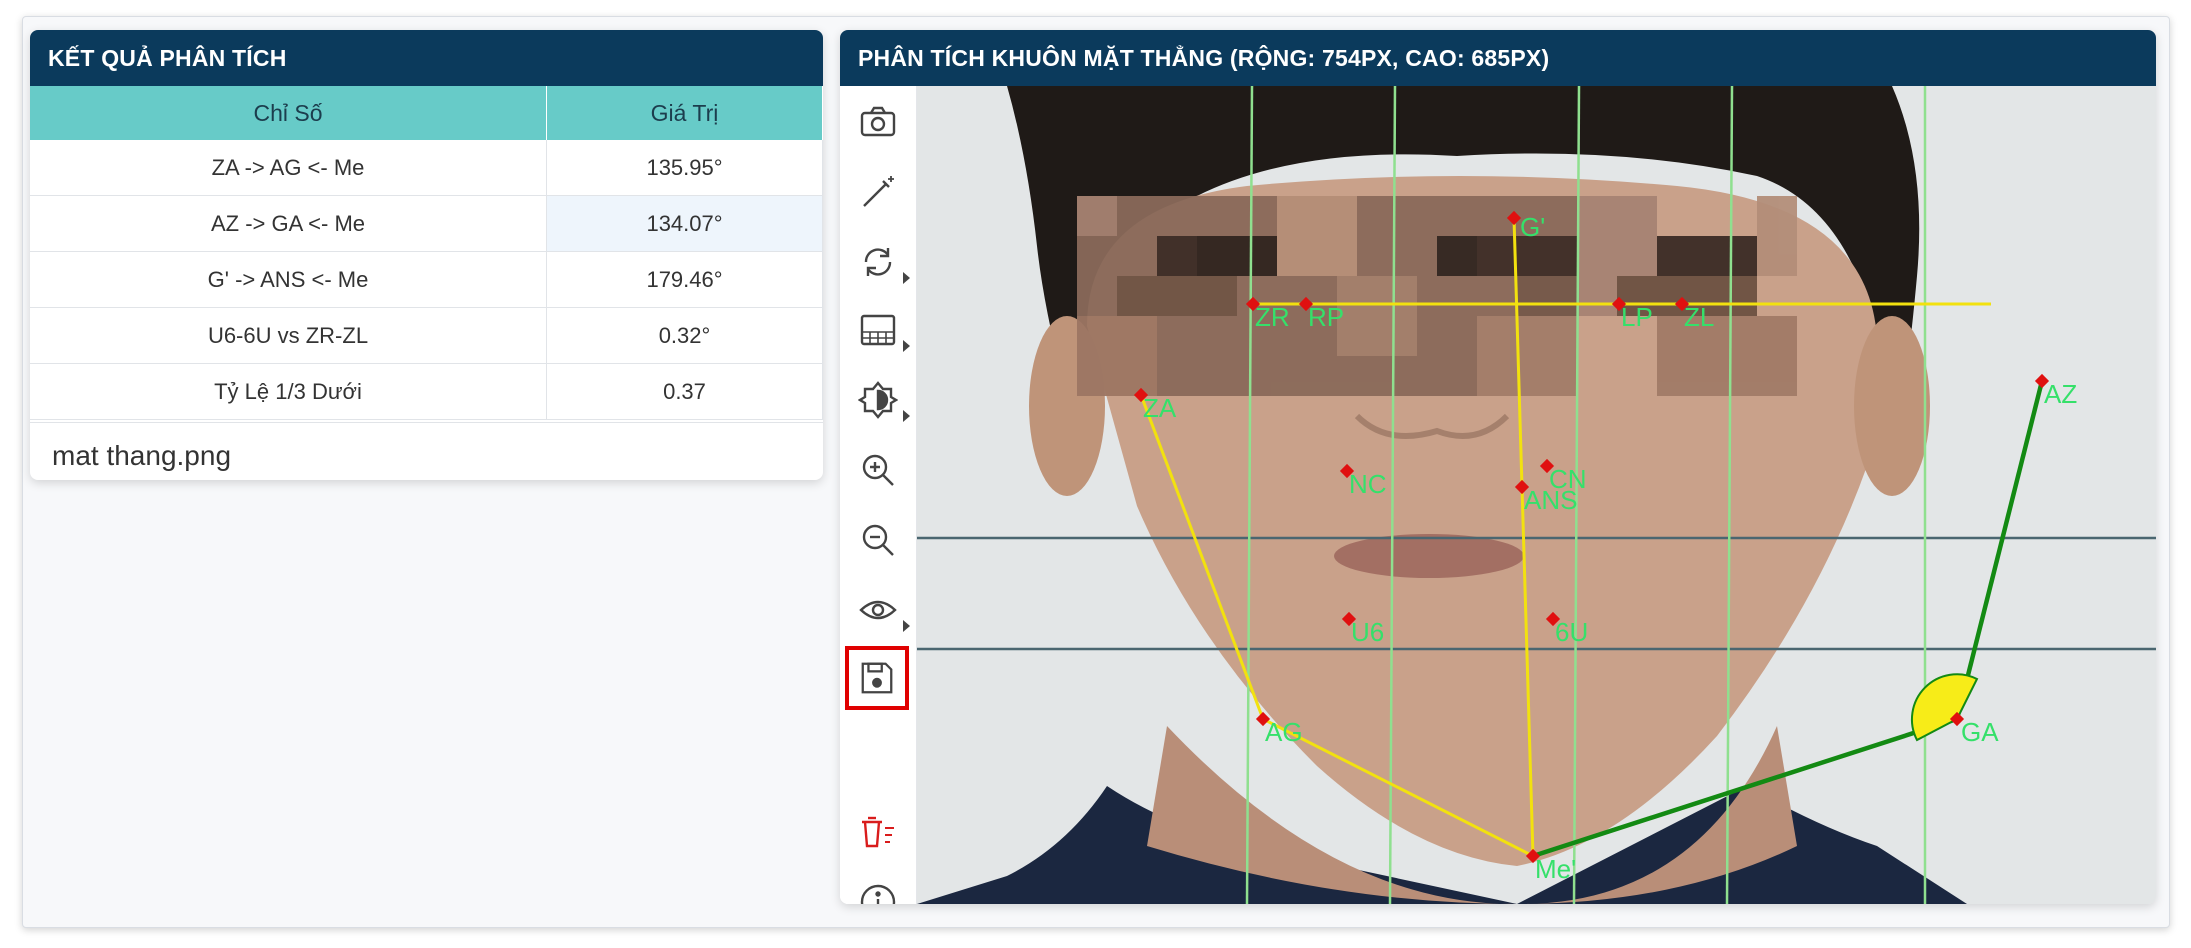  I want to click on contrast-button, so click(880, 400).